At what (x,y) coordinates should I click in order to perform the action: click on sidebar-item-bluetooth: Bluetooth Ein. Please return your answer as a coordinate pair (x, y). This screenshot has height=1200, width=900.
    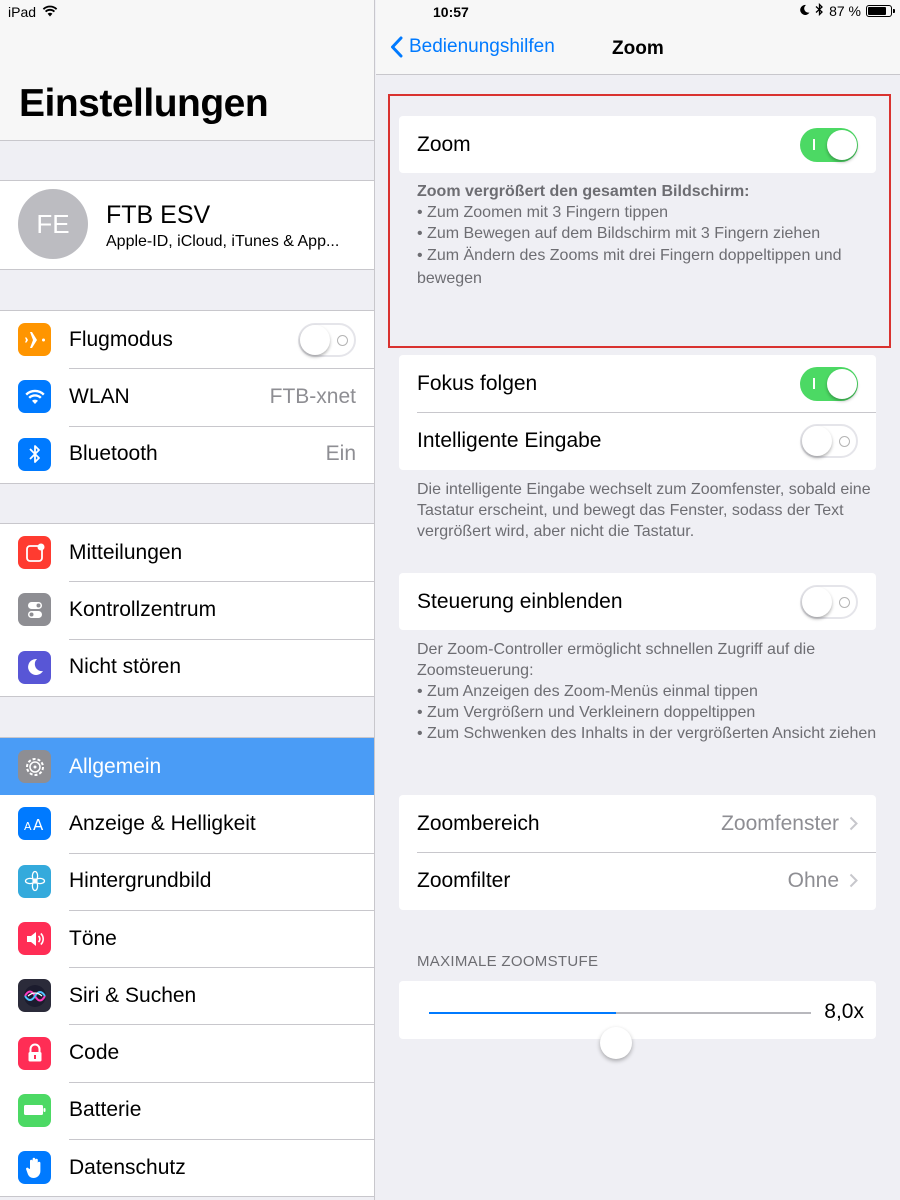
    Looking at the image, I should click on (187, 454).